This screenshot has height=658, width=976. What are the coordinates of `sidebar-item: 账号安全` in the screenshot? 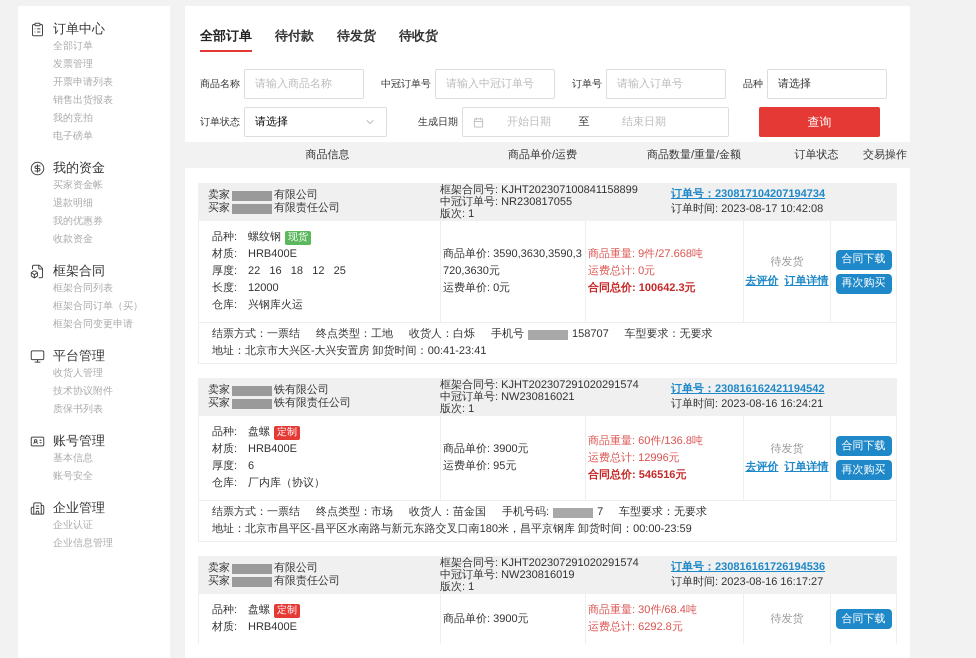 It's located at (111, 477).